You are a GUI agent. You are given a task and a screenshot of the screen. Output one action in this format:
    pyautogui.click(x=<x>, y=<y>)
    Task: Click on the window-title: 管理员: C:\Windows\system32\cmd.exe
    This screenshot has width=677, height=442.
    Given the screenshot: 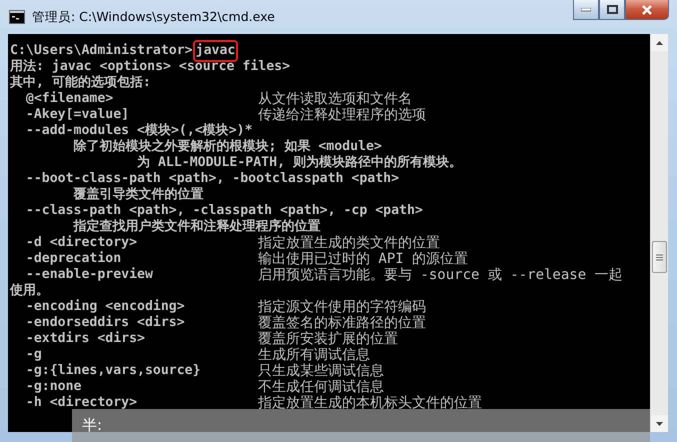 What is the action you would take?
    pyautogui.click(x=153, y=17)
    